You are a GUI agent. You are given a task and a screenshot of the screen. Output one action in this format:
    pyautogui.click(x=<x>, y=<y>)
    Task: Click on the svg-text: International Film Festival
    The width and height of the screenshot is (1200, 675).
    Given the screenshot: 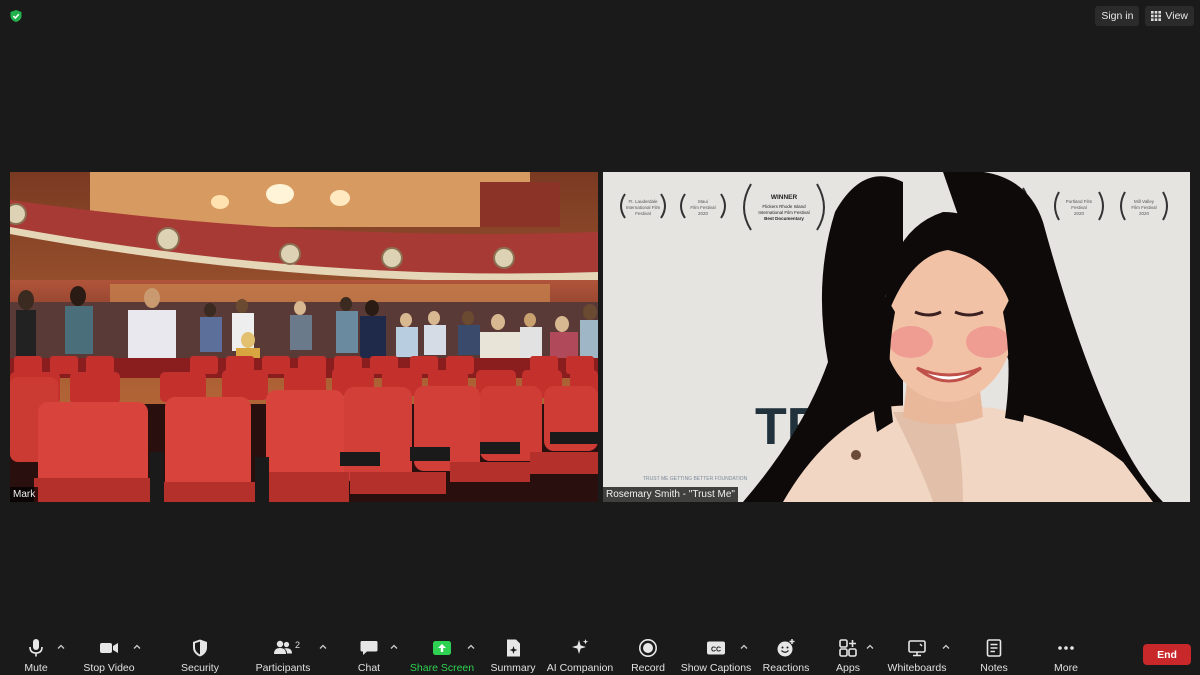 What is the action you would take?
    pyautogui.click(x=783, y=212)
    